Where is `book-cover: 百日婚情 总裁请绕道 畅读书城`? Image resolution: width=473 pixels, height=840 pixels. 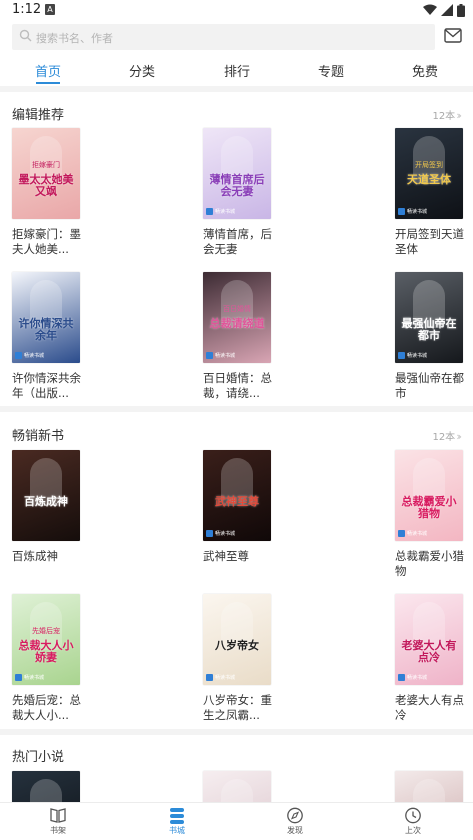
book-cover: 百日婚情 总裁请绕道 畅读书城 is located at coordinates (237, 317).